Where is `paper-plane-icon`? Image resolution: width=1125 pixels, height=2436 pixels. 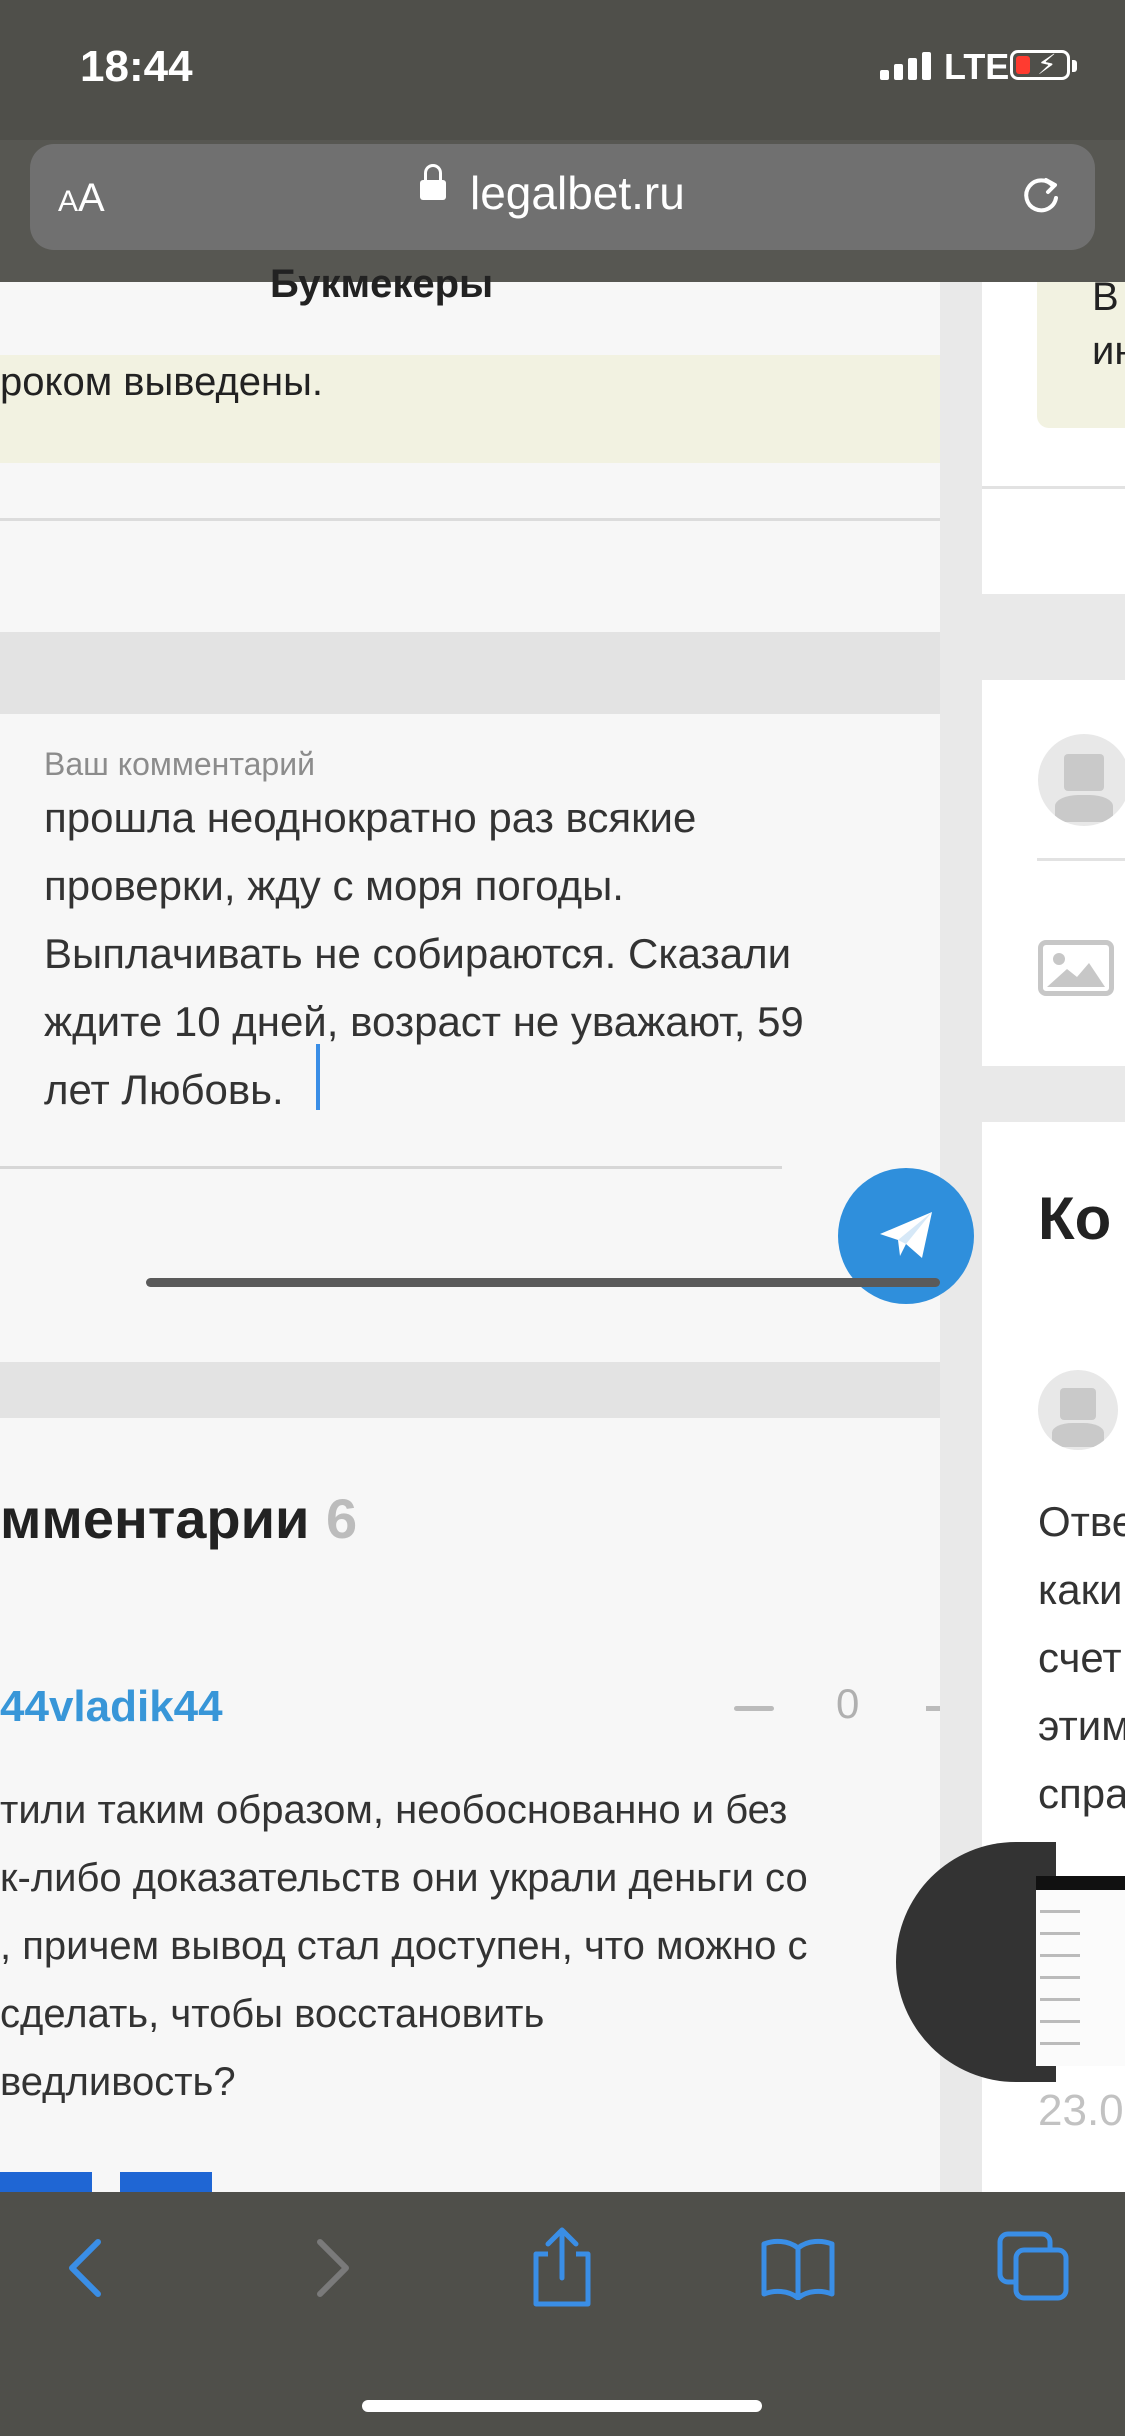 paper-plane-icon is located at coordinates (906, 1235).